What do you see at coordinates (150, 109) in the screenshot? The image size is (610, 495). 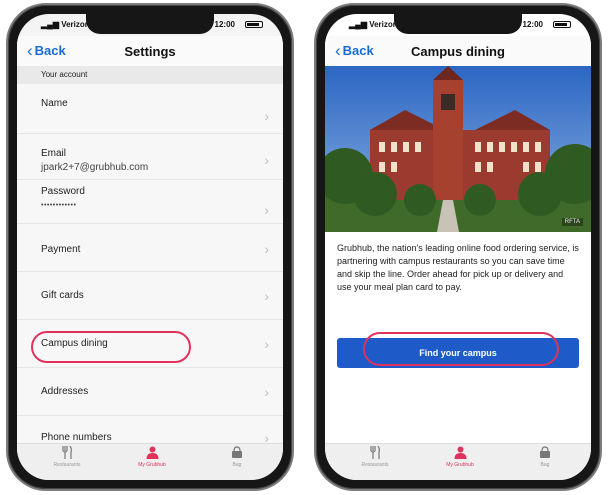 I see `settings-row-name: Name ›` at bounding box center [150, 109].